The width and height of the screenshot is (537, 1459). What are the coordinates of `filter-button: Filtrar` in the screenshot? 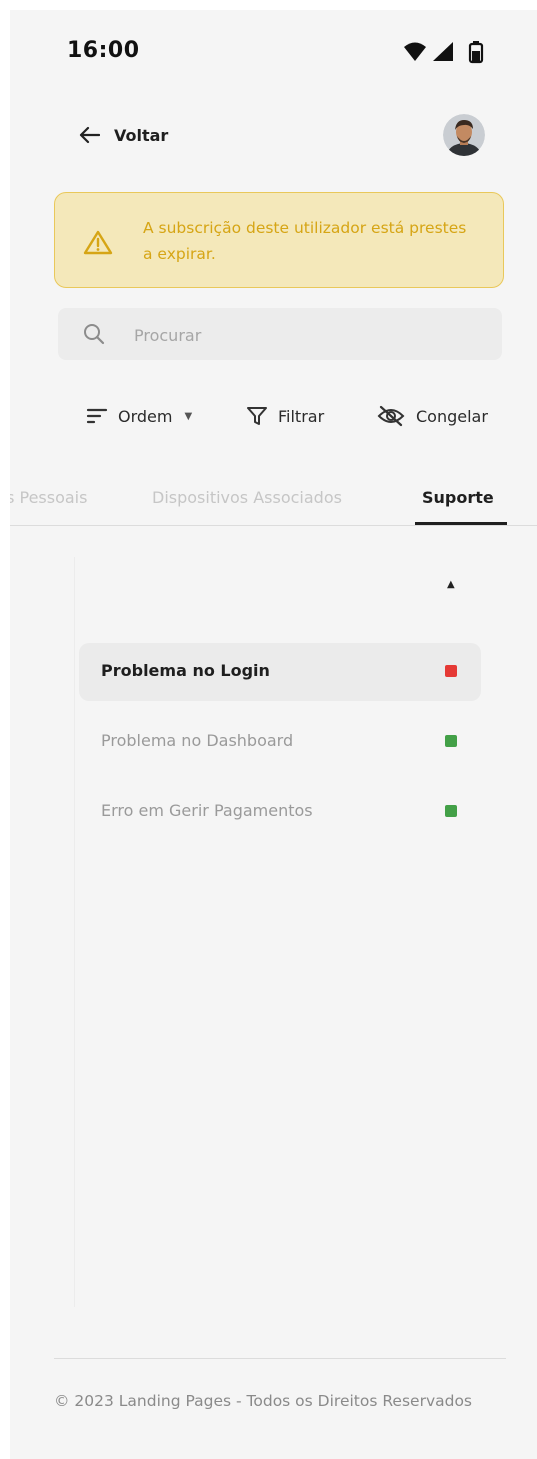 It's located at (285, 416).